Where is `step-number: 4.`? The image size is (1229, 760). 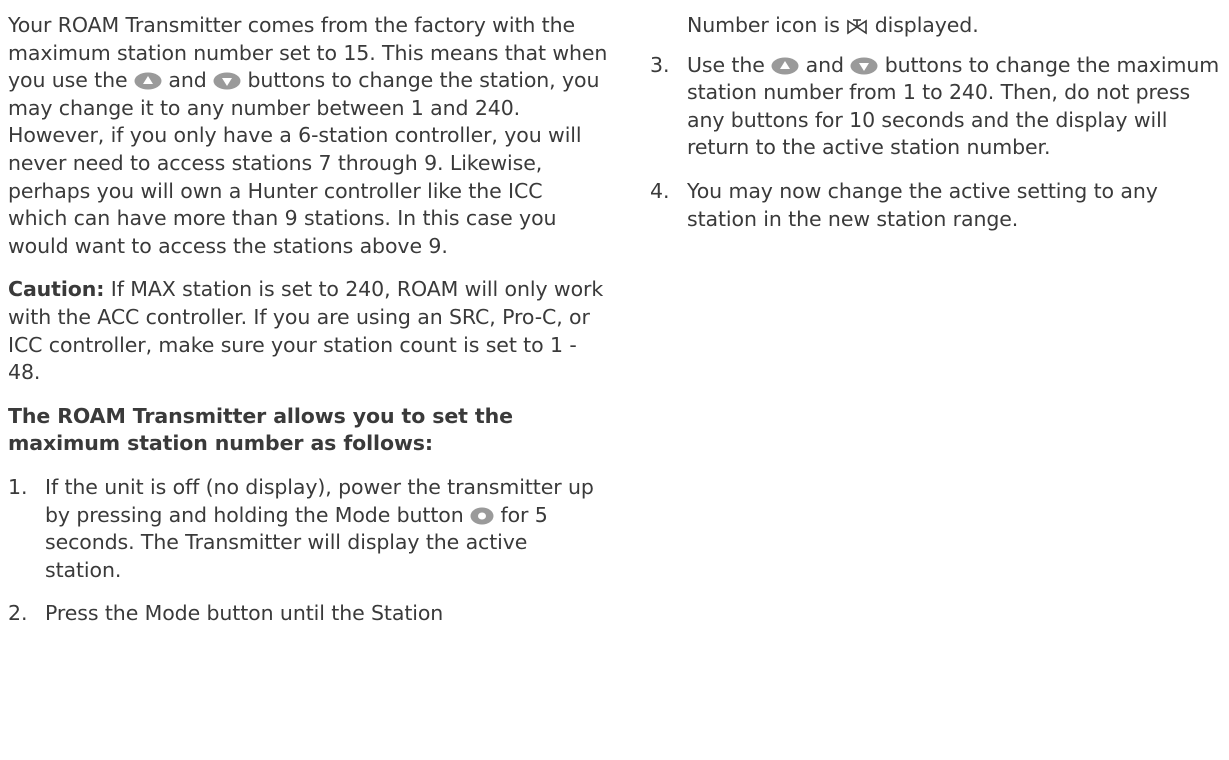 step-number: 4. is located at coordinates (660, 190).